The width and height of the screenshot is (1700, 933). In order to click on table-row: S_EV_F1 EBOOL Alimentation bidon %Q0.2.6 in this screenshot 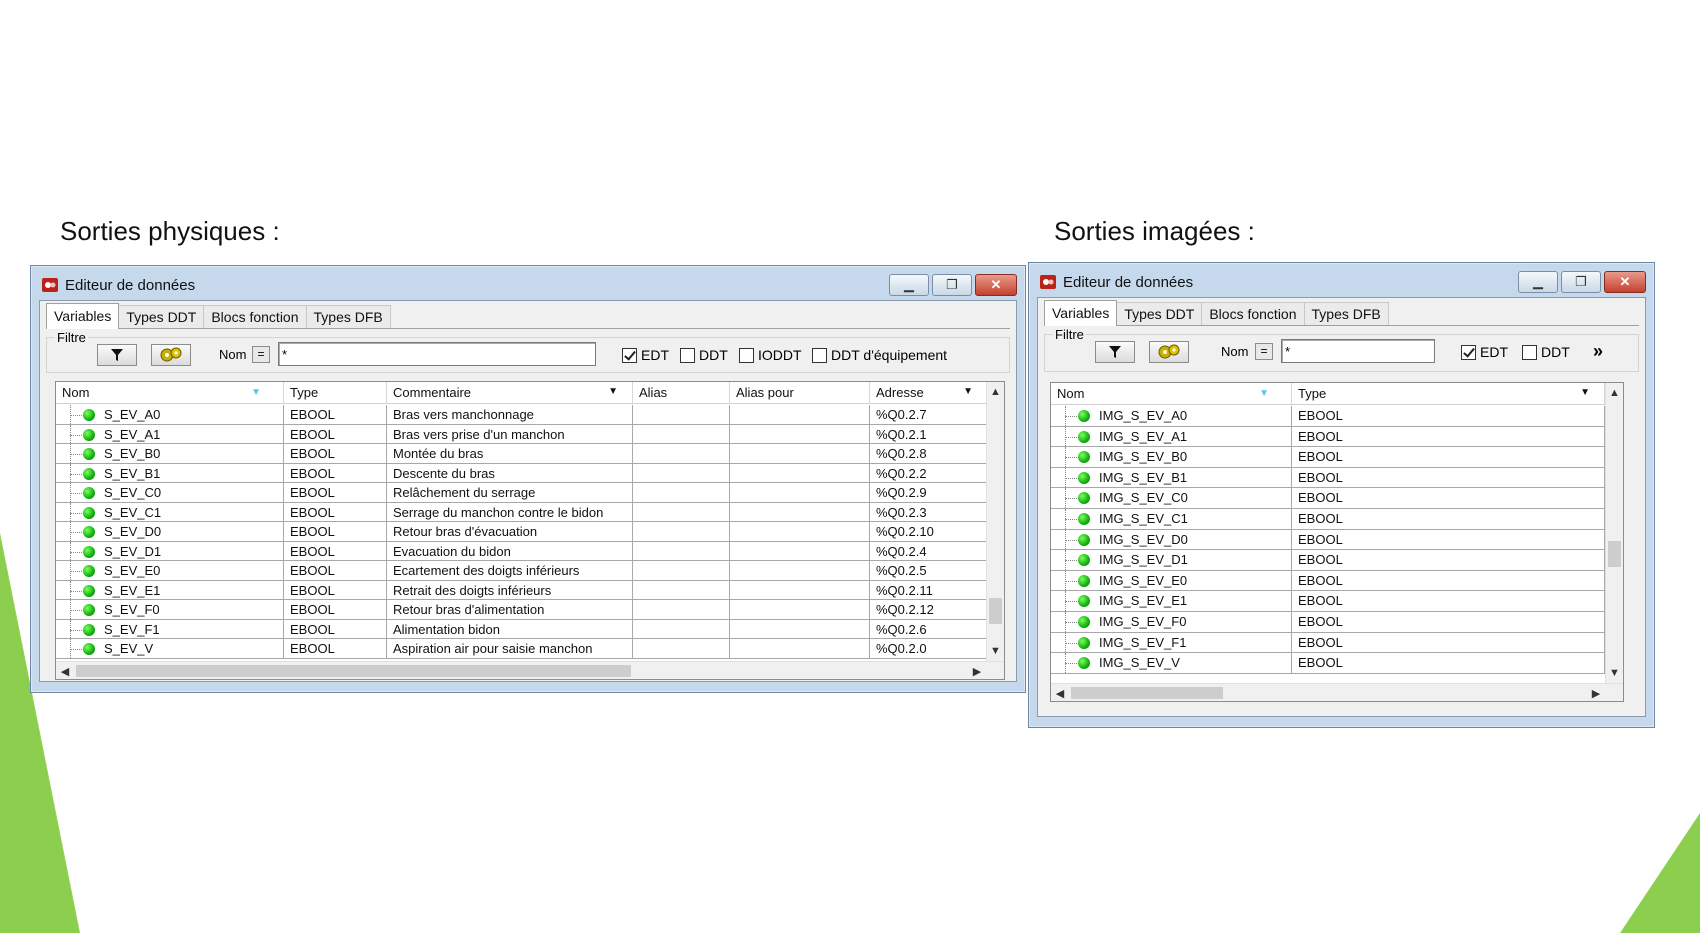, I will do `click(522, 629)`.